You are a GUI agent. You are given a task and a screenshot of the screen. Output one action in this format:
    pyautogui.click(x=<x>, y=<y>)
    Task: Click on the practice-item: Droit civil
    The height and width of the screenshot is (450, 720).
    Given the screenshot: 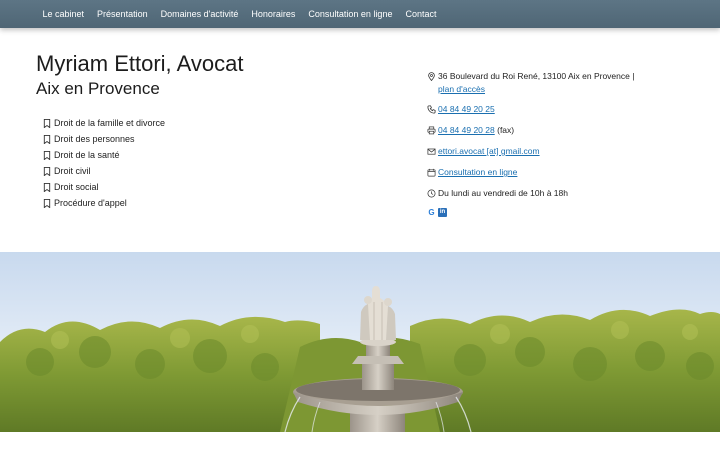 What is the action you would take?
    pyautogui.click(x=104, y=171)
    